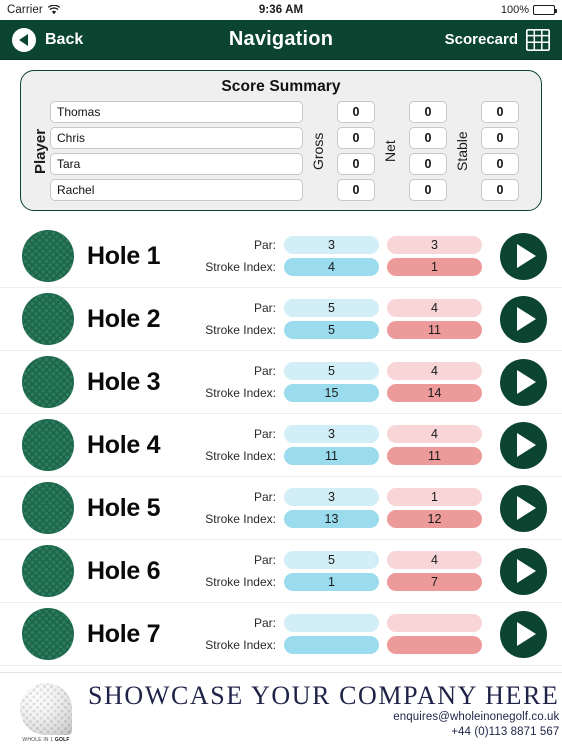 The height and width of the screenshot is (750, 562). What do you see at coordinates (331, 497) in the screenshot?
I see `par-pill-blue: 3` at bounding box center [331, 497].